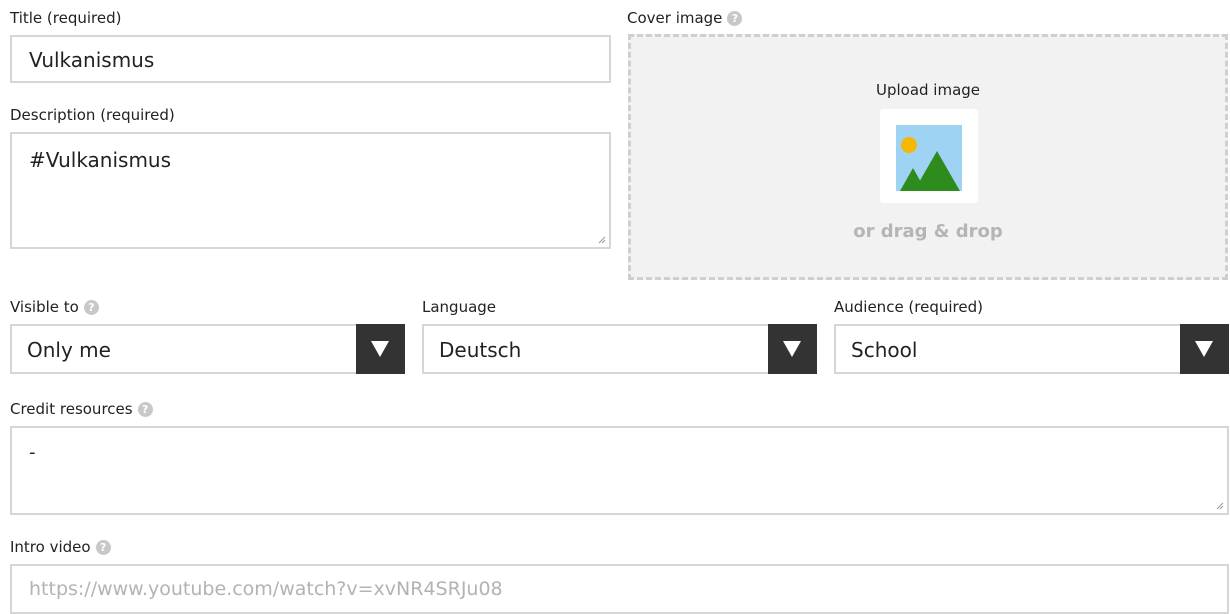 The width and height of the screenshot is (1230, 614). I want to click on language-dropdown-button, so click(792, 349).